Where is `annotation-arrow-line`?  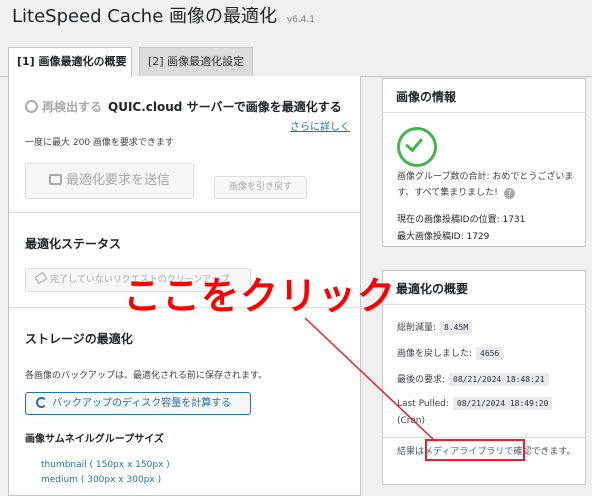 annotation-arrow-line is located at coordinates (370, 379).